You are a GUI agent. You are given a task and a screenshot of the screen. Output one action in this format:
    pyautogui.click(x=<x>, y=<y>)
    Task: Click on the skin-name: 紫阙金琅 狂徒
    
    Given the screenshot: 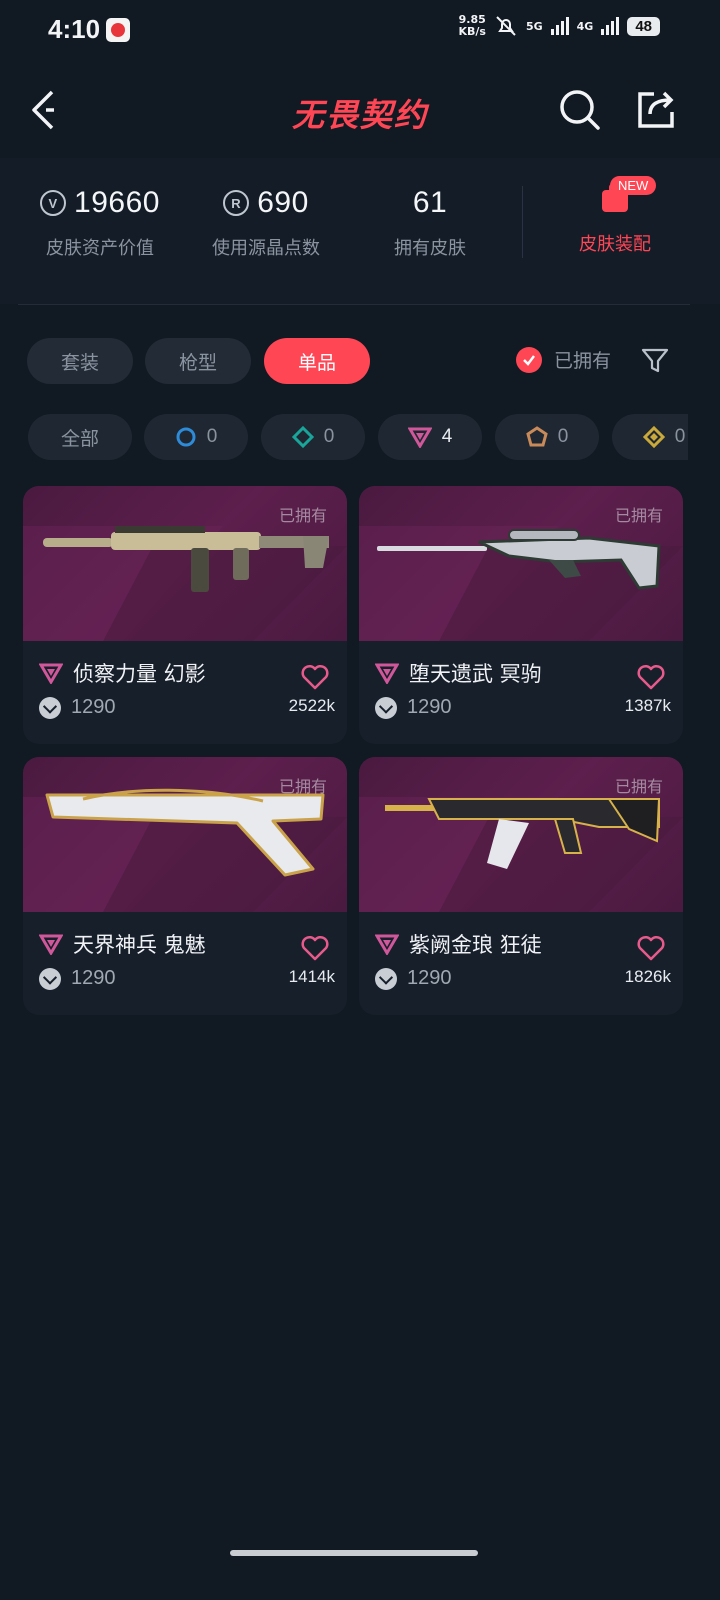 What is the action you would take?
    pyautogui.click(x=475, y=945)
    